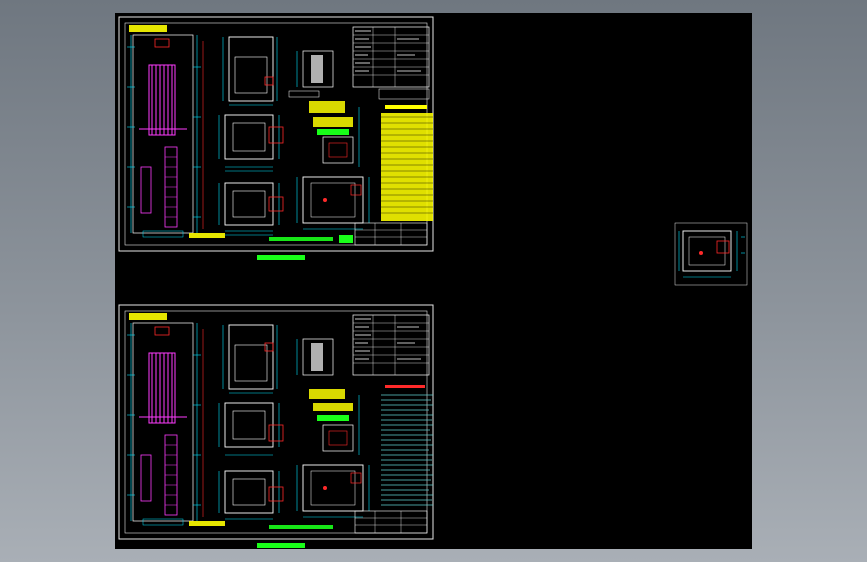  What do you see at coordinates (711, 254) in the screenshot?
I see `pit-detail-view` at bounding box center [711, 254].